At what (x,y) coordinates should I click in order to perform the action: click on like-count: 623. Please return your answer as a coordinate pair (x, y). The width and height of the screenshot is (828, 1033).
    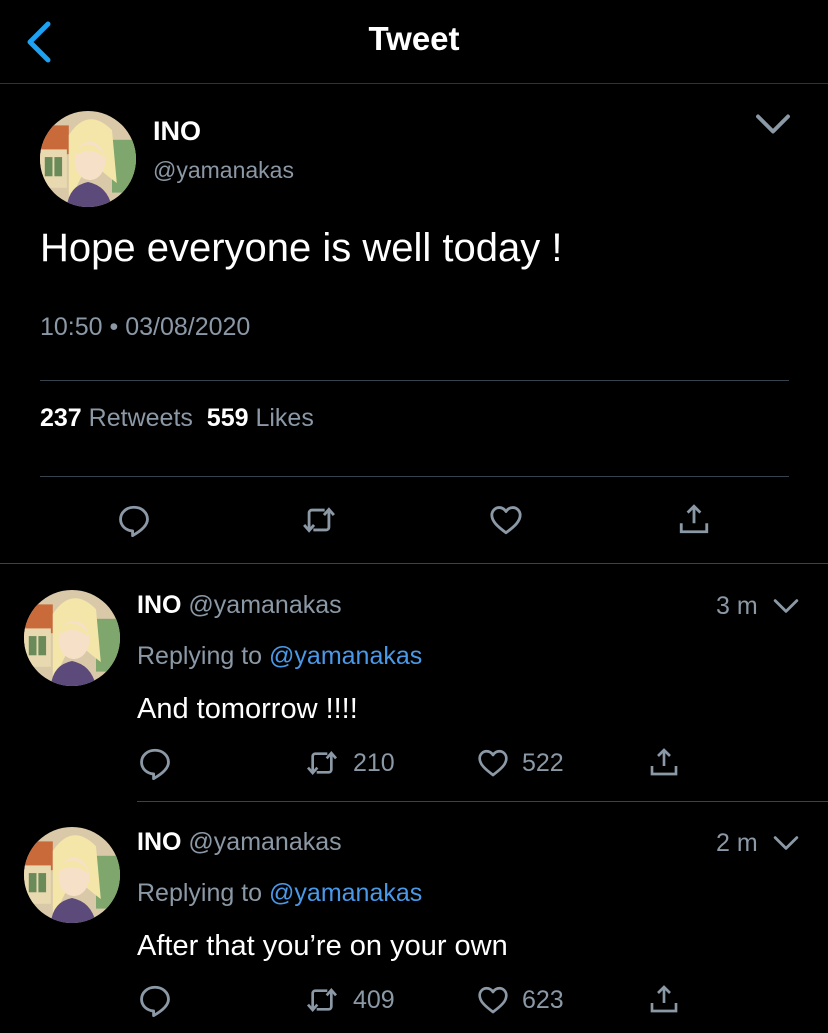
    Looking at the image, I should click on (543, 1000).